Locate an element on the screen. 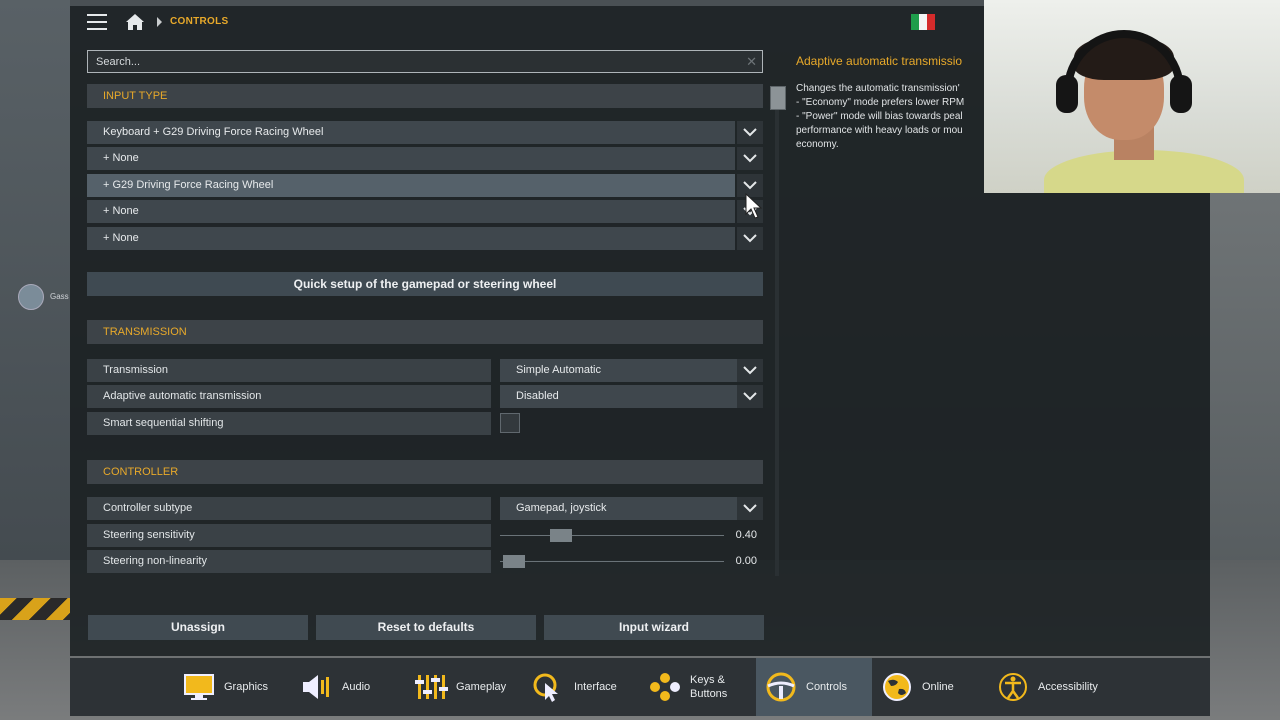 The width and height of the screenshot is (1280, 720). nav-label-keys-buttons: Keys & Buttons is located at coordinates (709, 687).